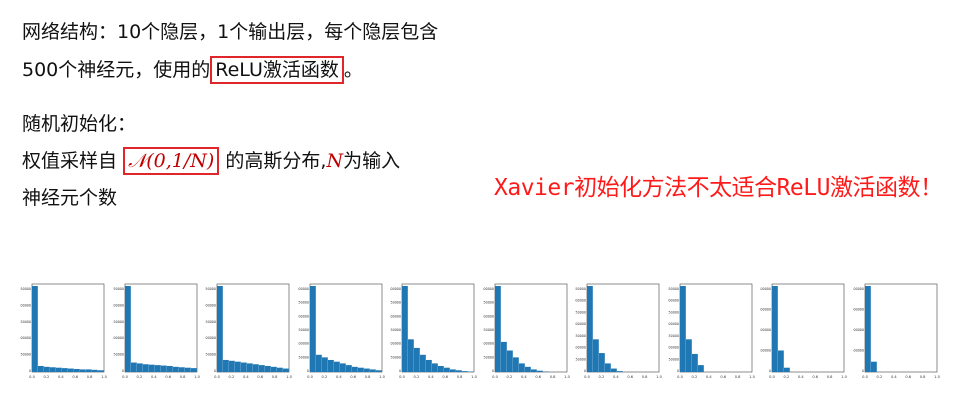  What do you see at coordinates (192, 70) in the screenshot?
I see `structure-line-2: 500个神经元，使用的 ReLU激活函数。` at bounding box center [192, 70].